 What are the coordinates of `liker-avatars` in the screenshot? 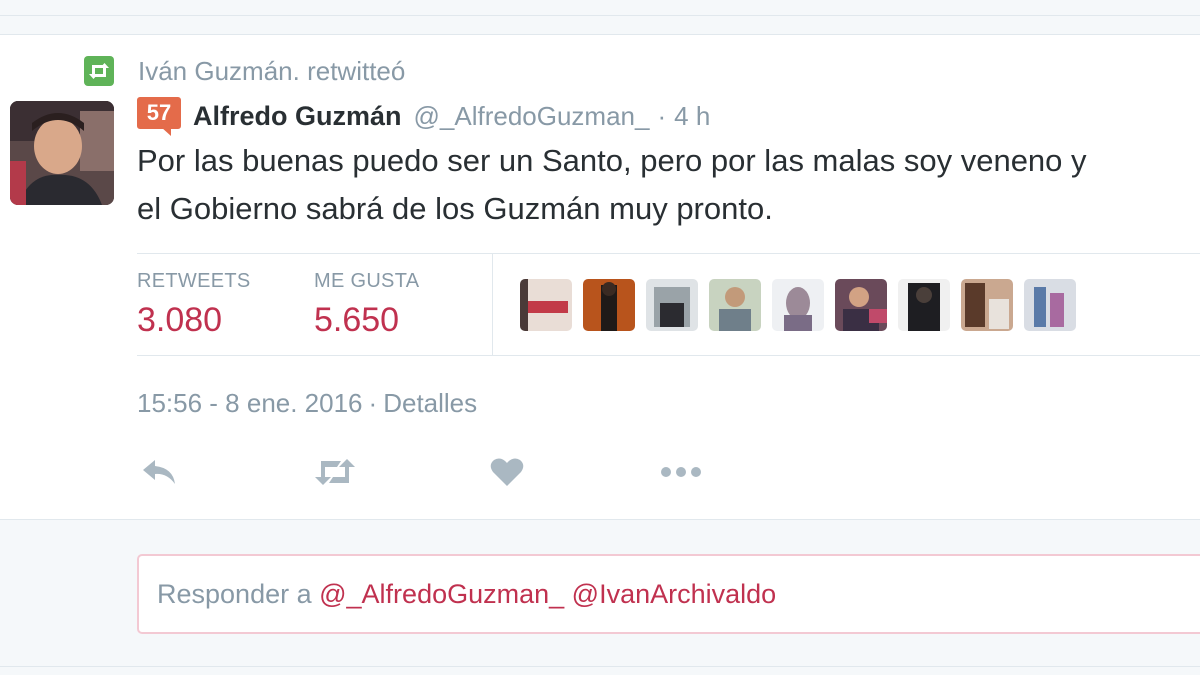 It's located at (803, 305).